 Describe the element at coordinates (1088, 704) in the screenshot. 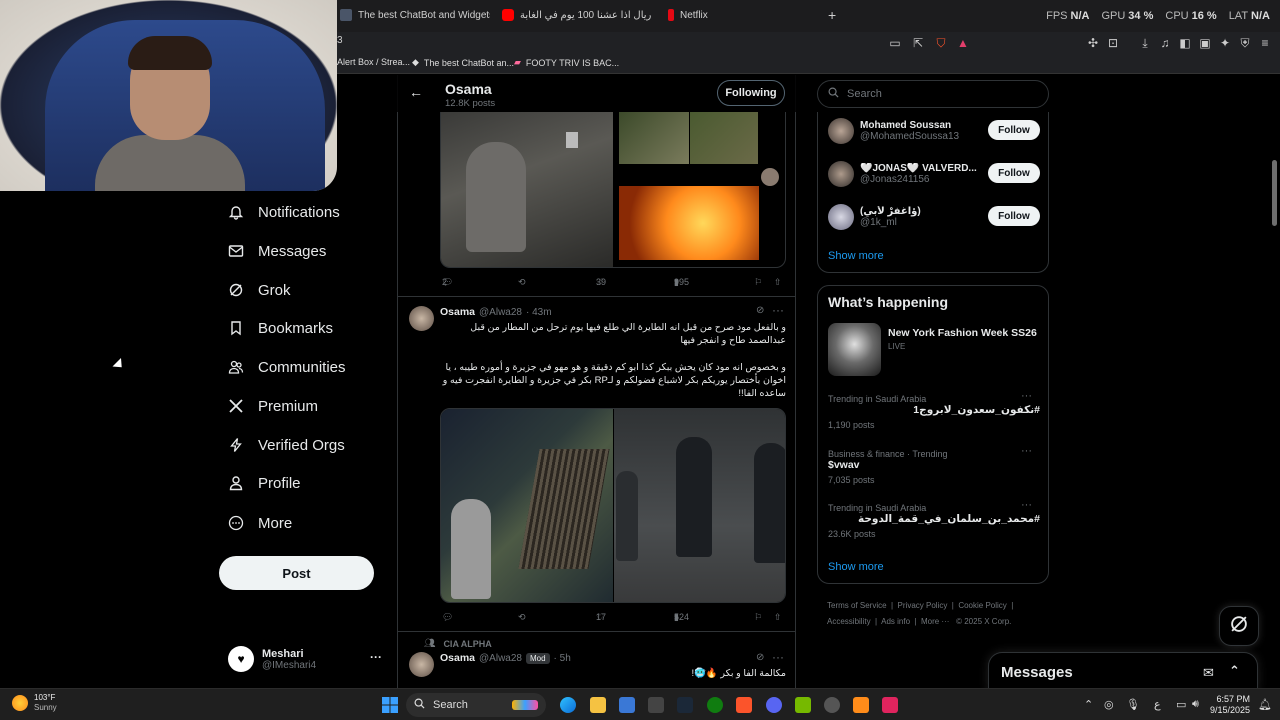

I see `tray-chevron-icon: ⌃` at that location.